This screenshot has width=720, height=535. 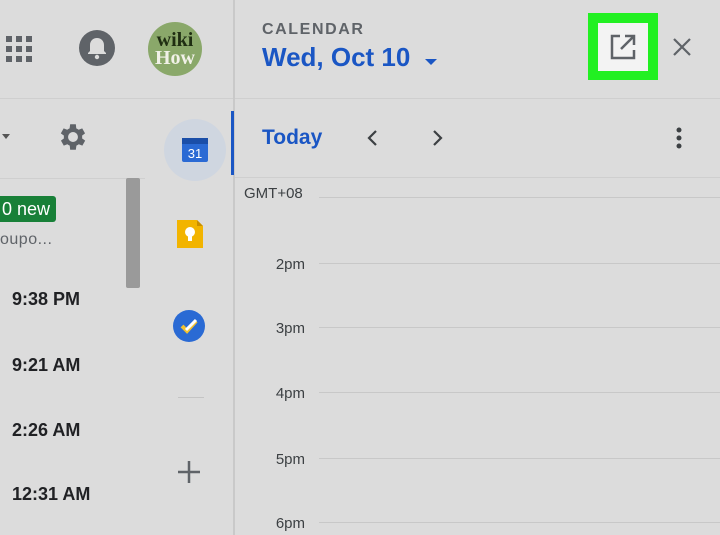 What do you see at coordinates (51, 494) in the screenshot?
I see `message-time: 12:31 AM` at bounding box center [51, 494].